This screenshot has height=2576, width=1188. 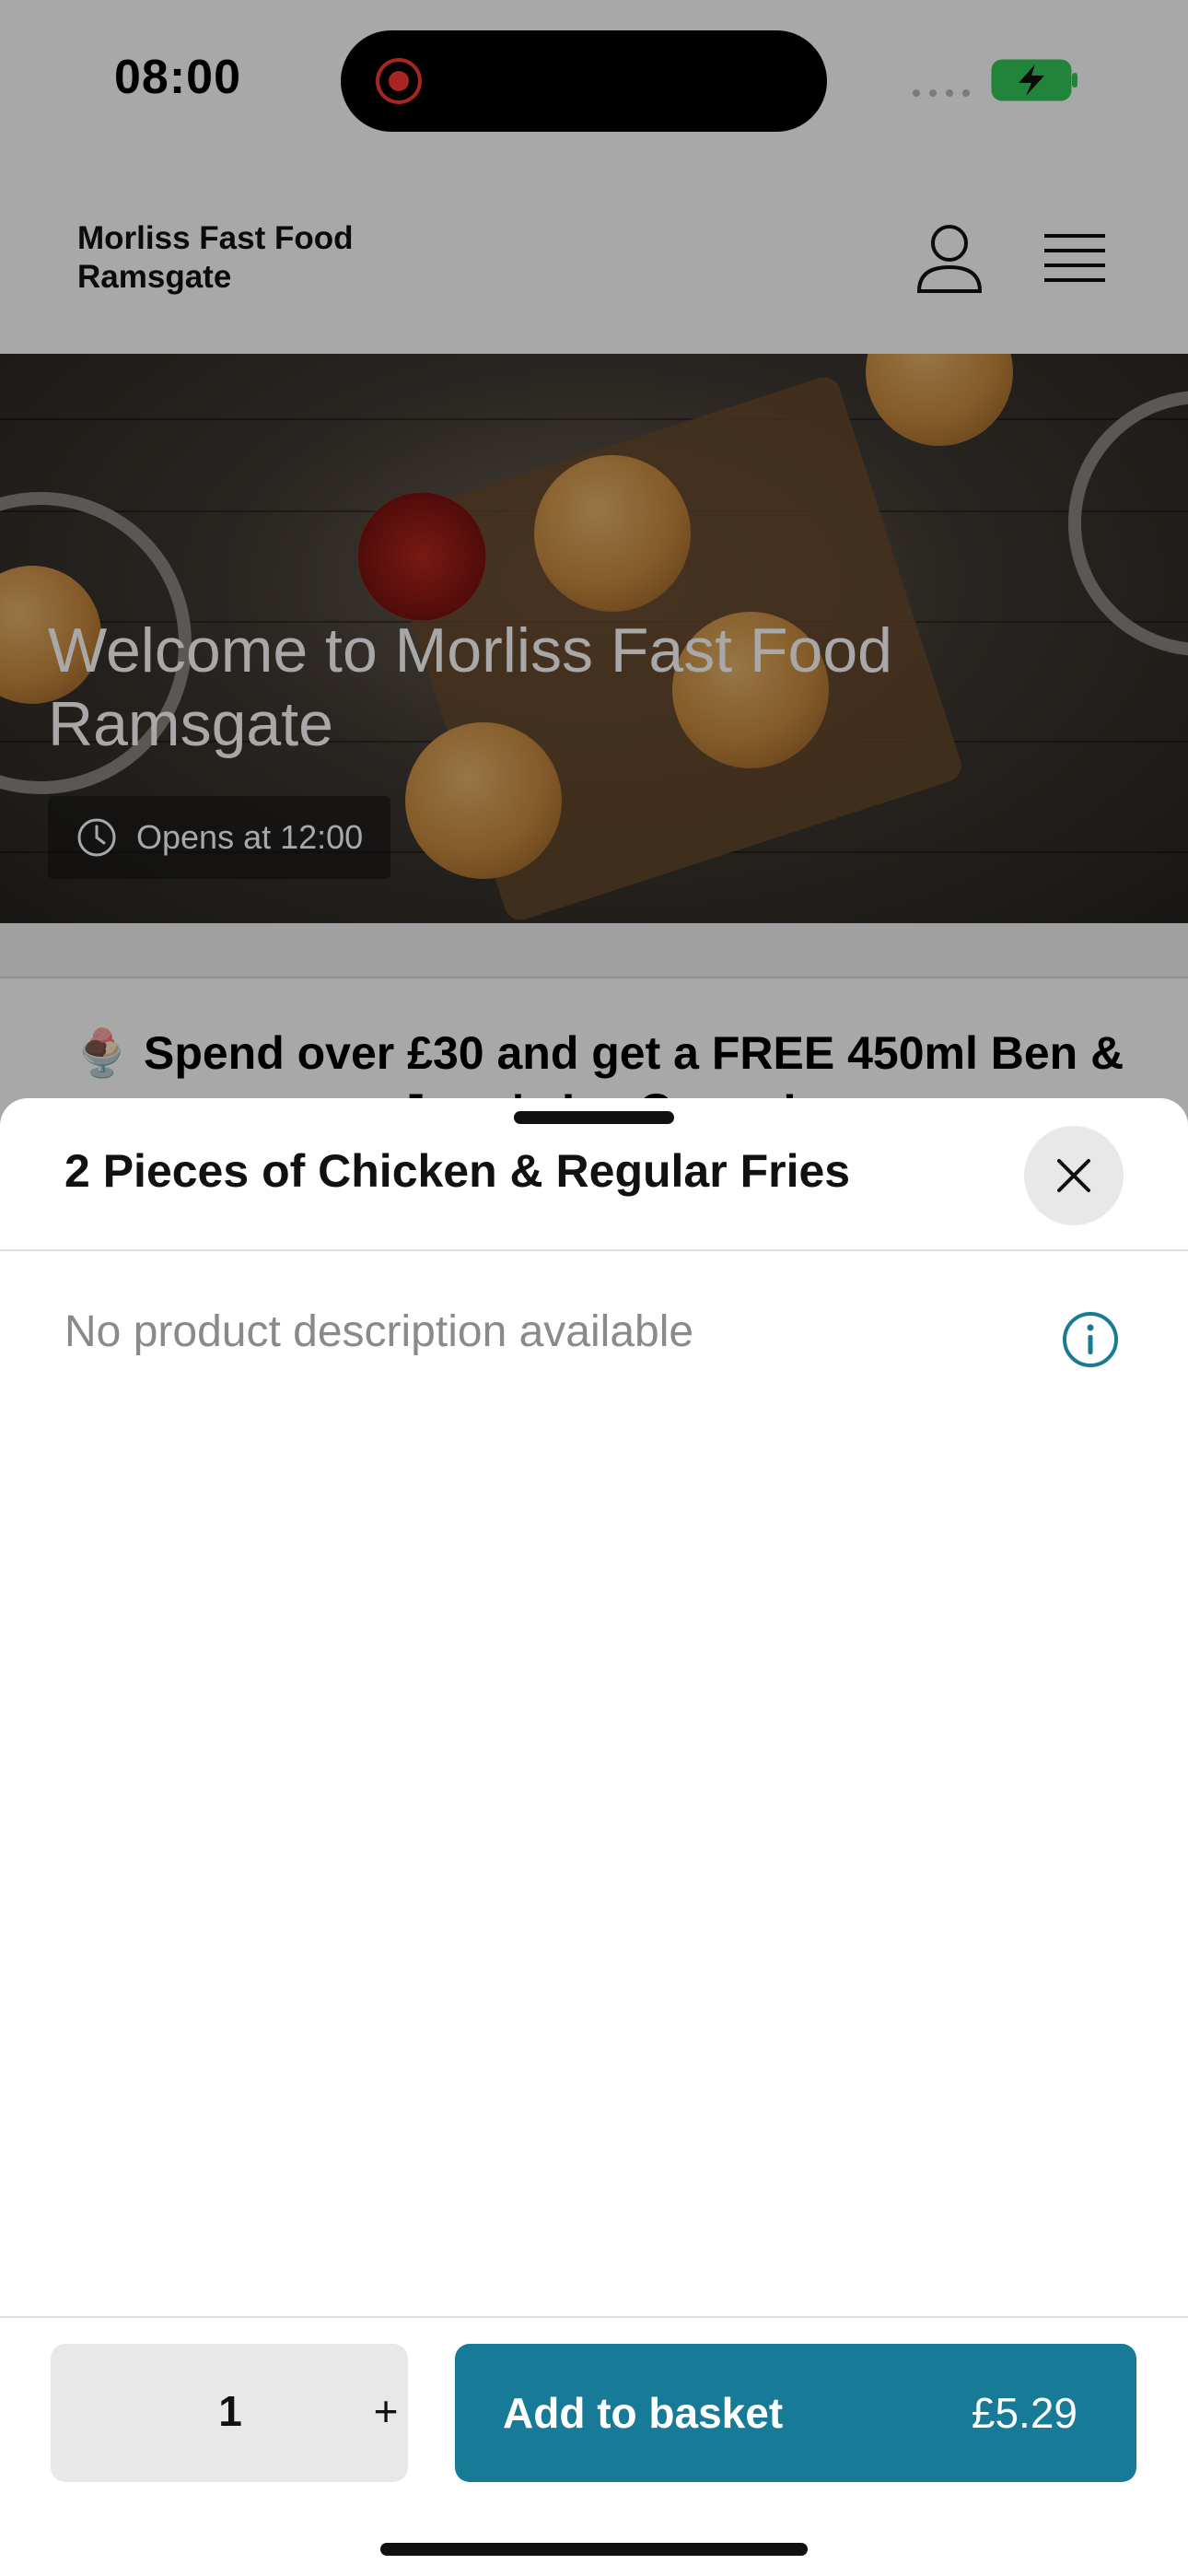 I want to click on quantity-stepper: 1 +, so click(x=230, y=2413).